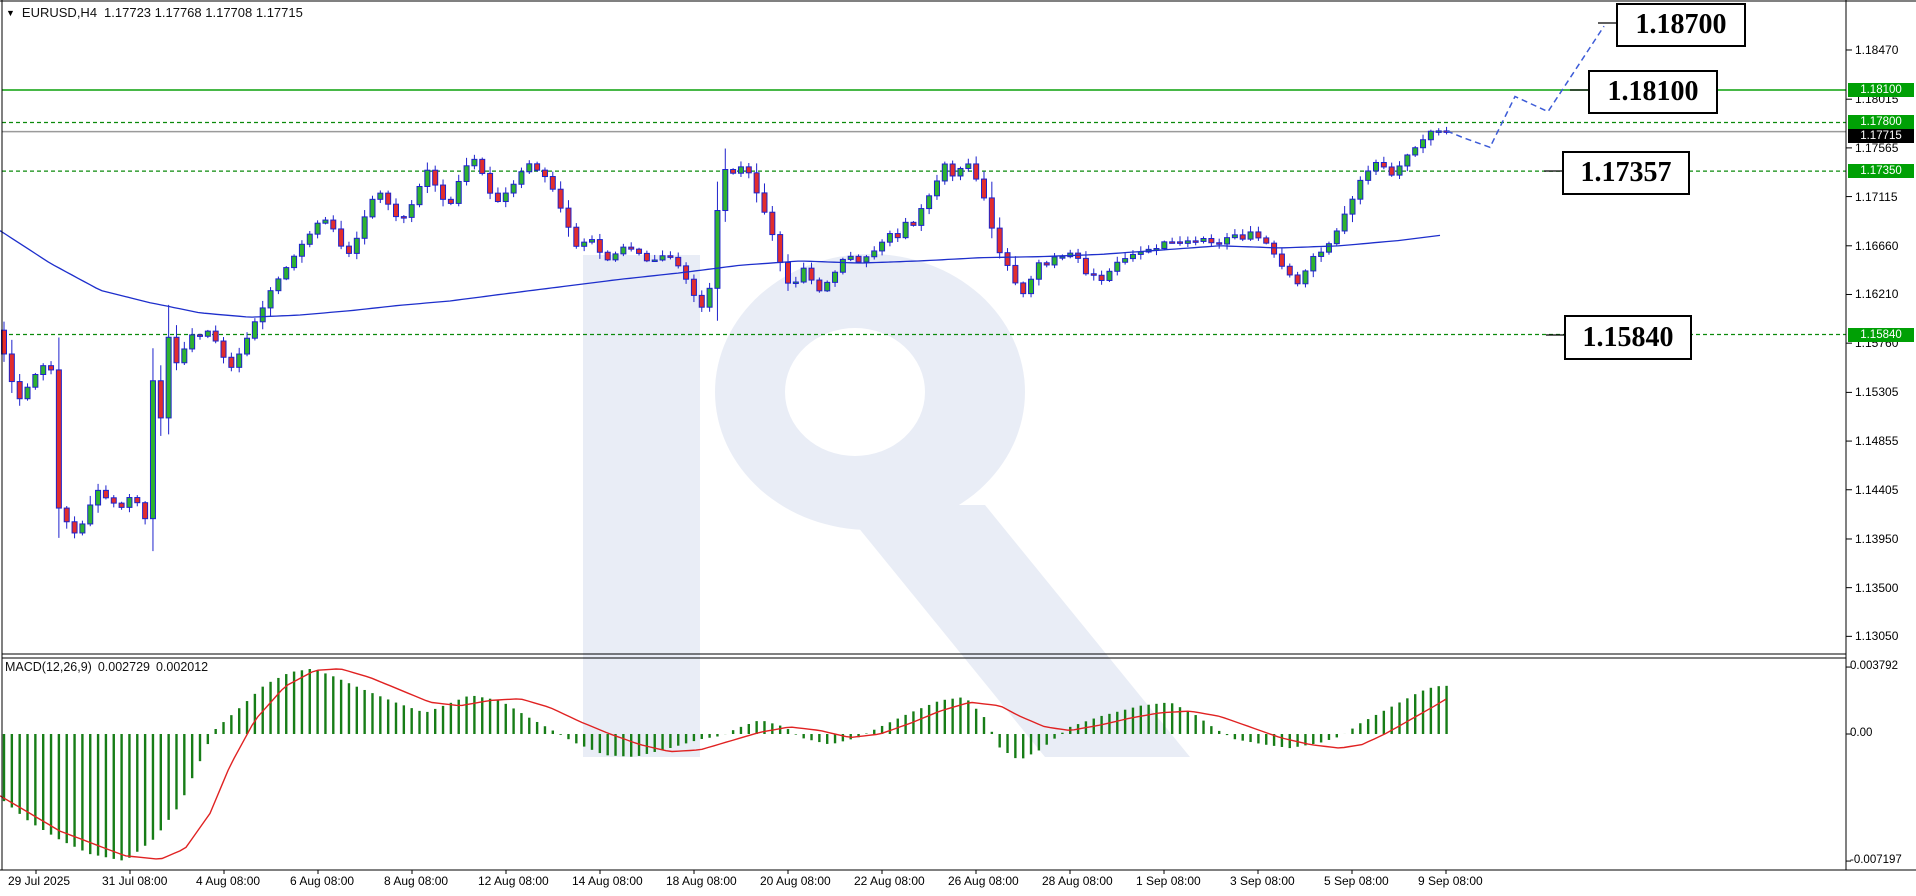 Image resolution: width=1916 pixels, height=896 pixels. Describe the element at coordinates (123, 667) in the screenshot. I see `macd-main-value: 0.002729` at that location.